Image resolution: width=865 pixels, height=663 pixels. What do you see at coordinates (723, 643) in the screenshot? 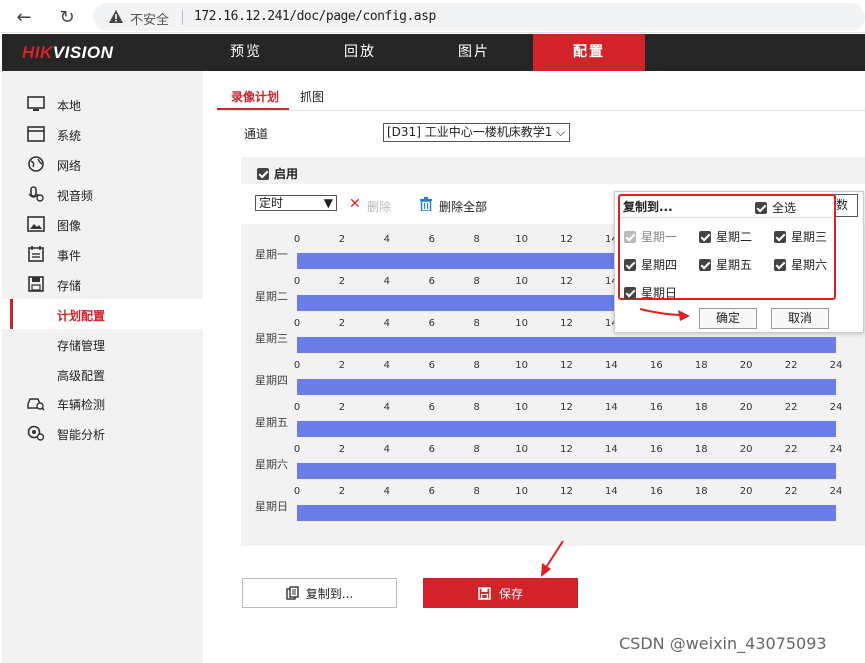
I see `watermark: CSDN @weixin_43075093` at bounding box center [723, 643].